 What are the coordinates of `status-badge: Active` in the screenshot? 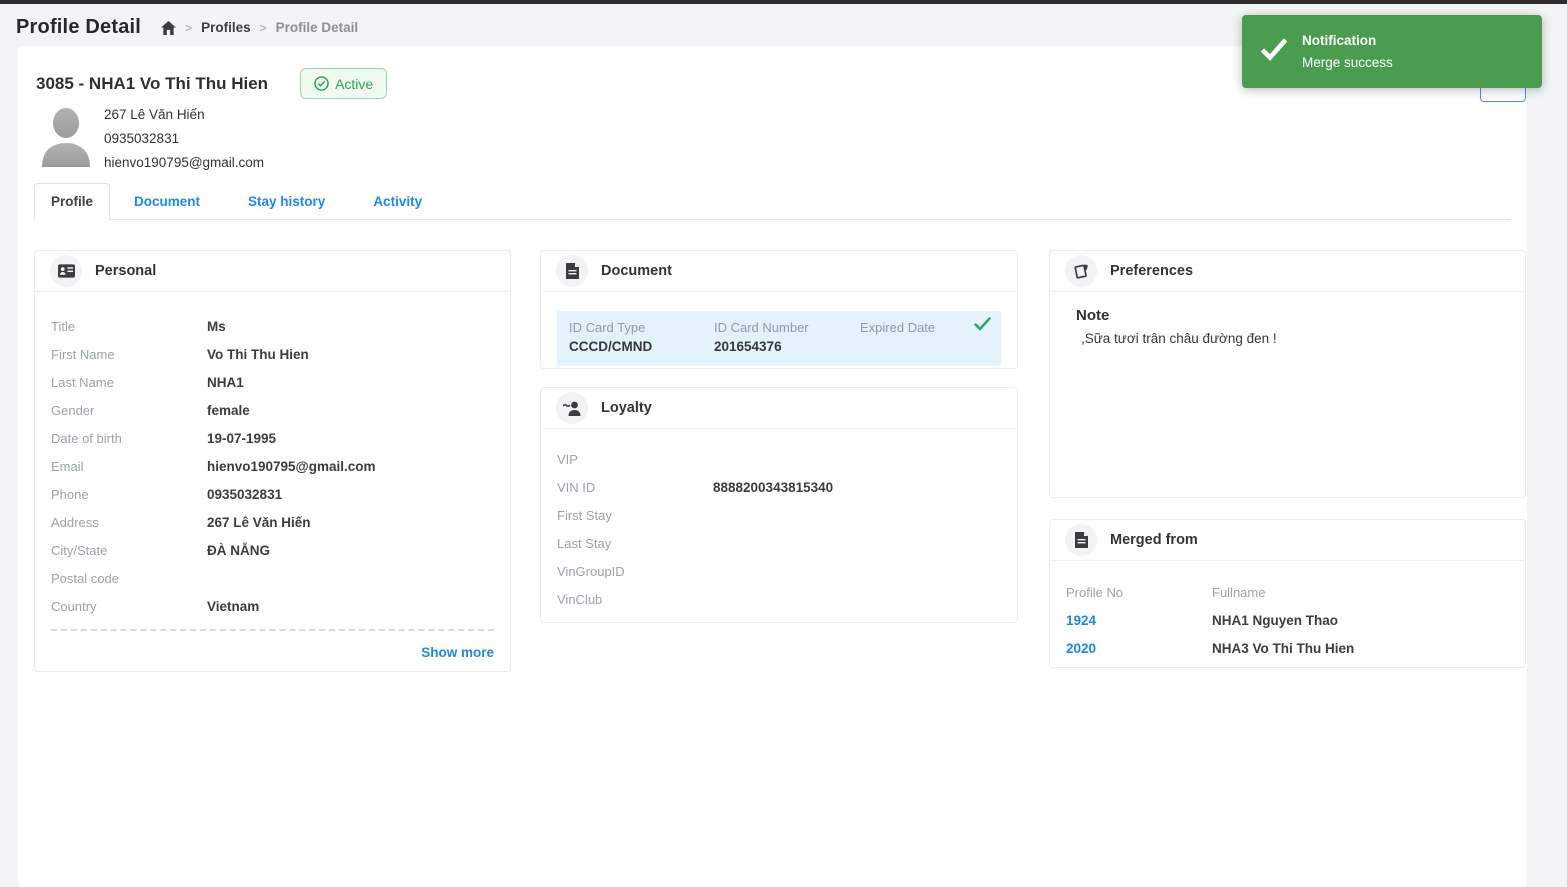 It's located at (344, 83).